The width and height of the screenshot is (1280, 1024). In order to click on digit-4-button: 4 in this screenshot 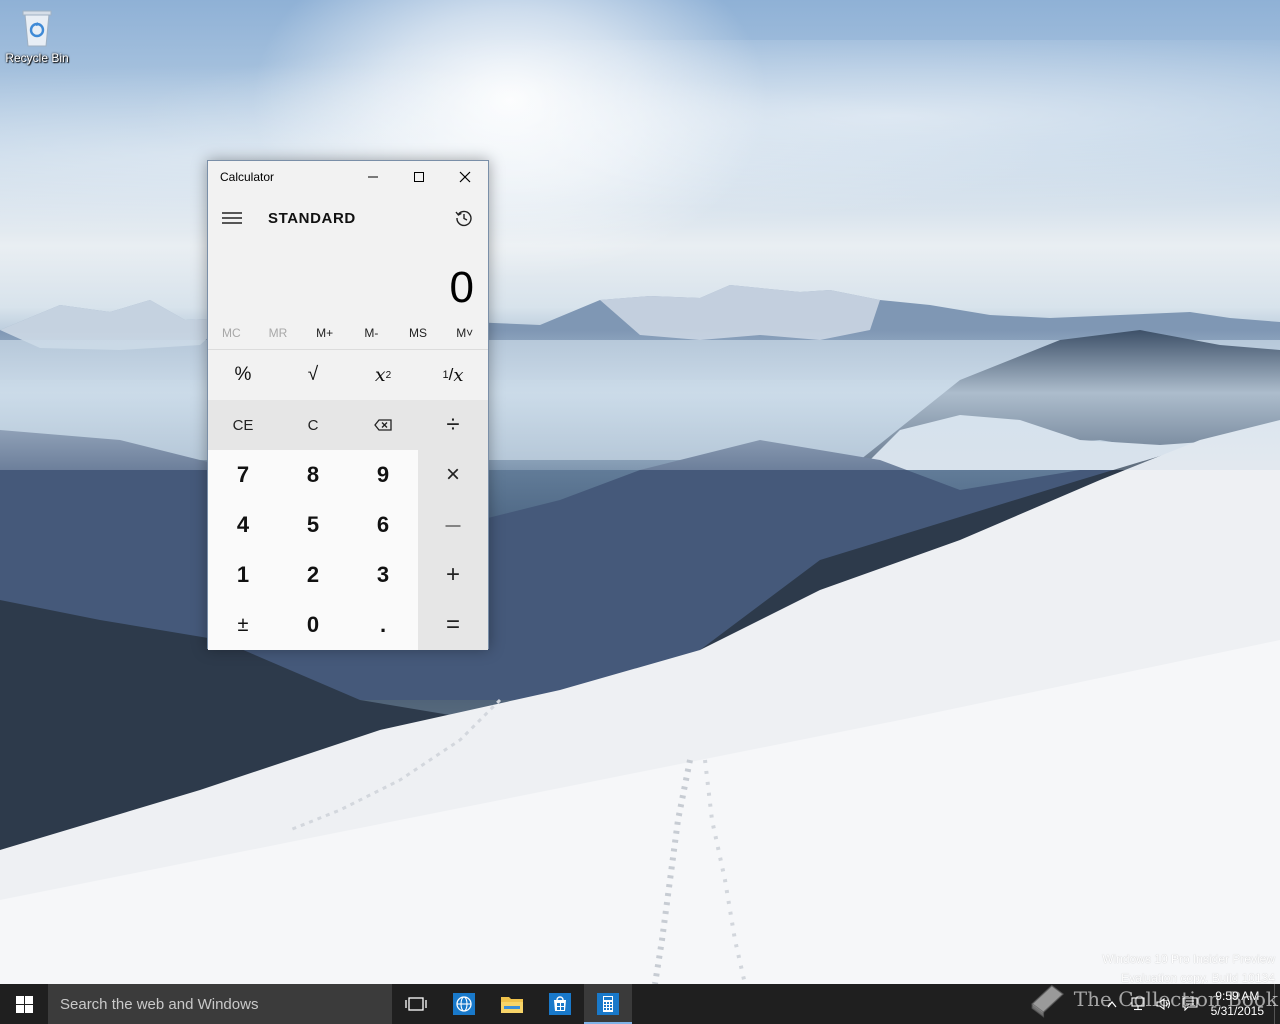, I will do `click(243, 525)`.